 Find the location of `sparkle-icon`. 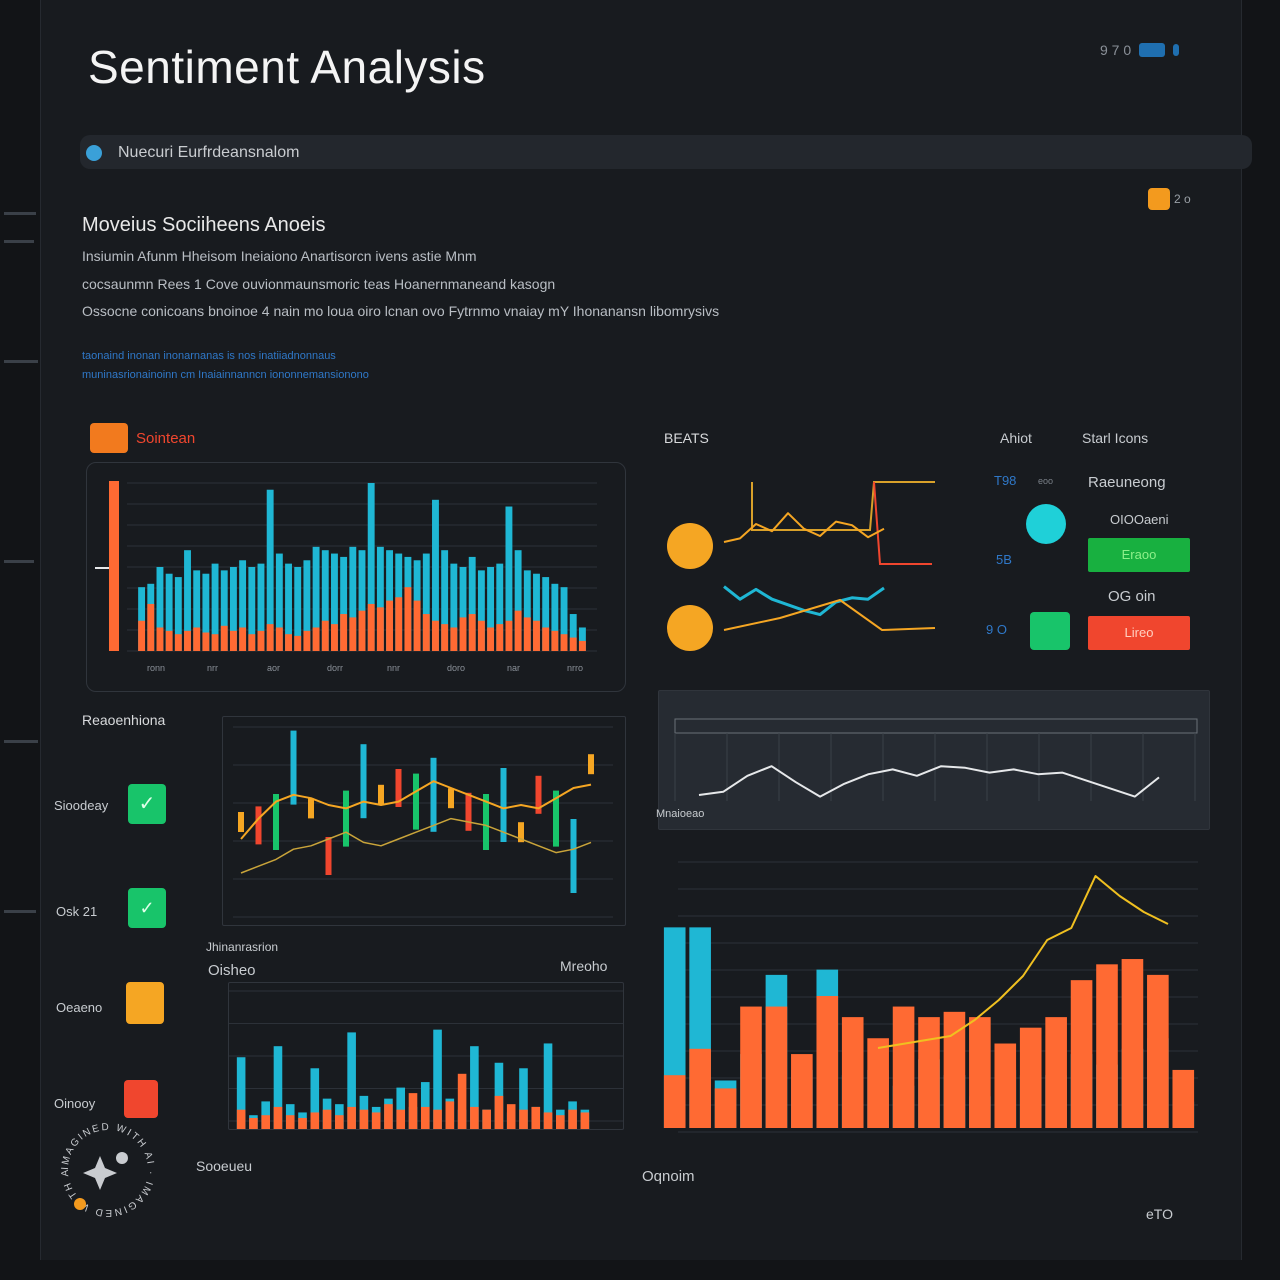

sparkle-icon is located at coordinates (100, 1173).